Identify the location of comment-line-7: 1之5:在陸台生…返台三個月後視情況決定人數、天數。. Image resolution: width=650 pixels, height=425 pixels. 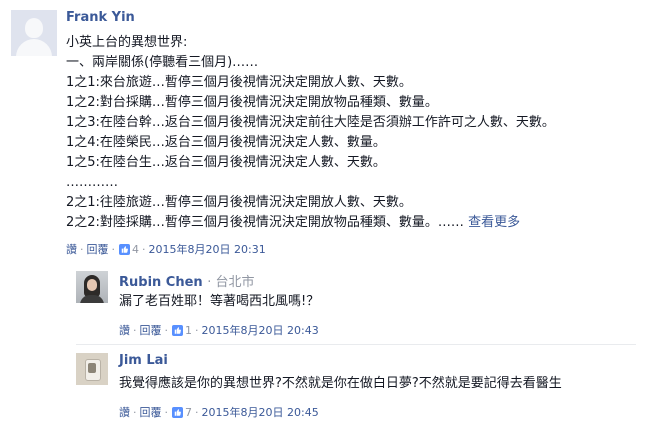
(226, 162).